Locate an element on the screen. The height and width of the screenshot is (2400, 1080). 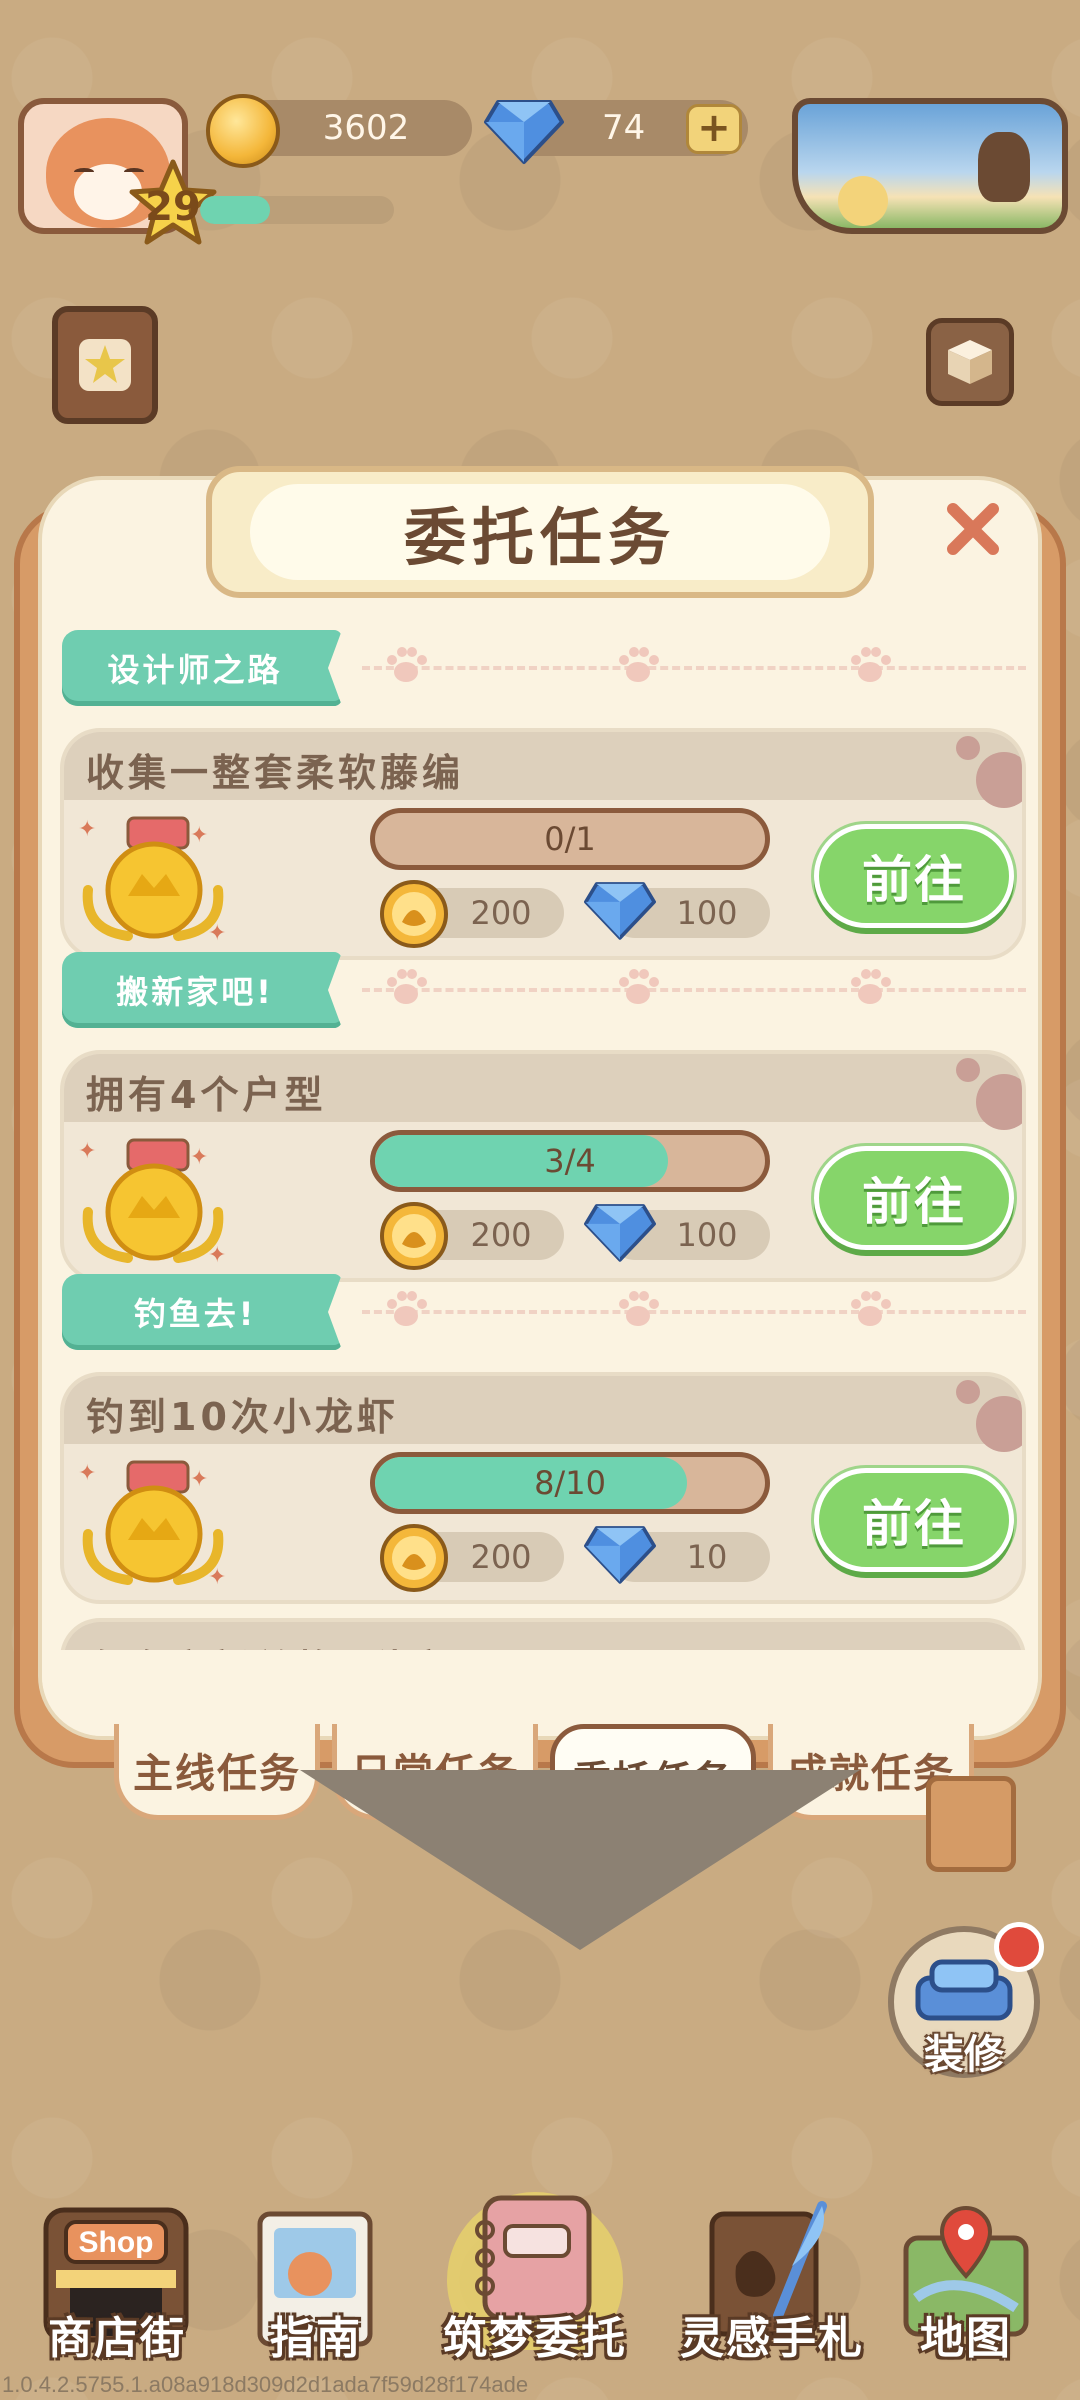
star-book-icon is located at coordinates (105, 365).